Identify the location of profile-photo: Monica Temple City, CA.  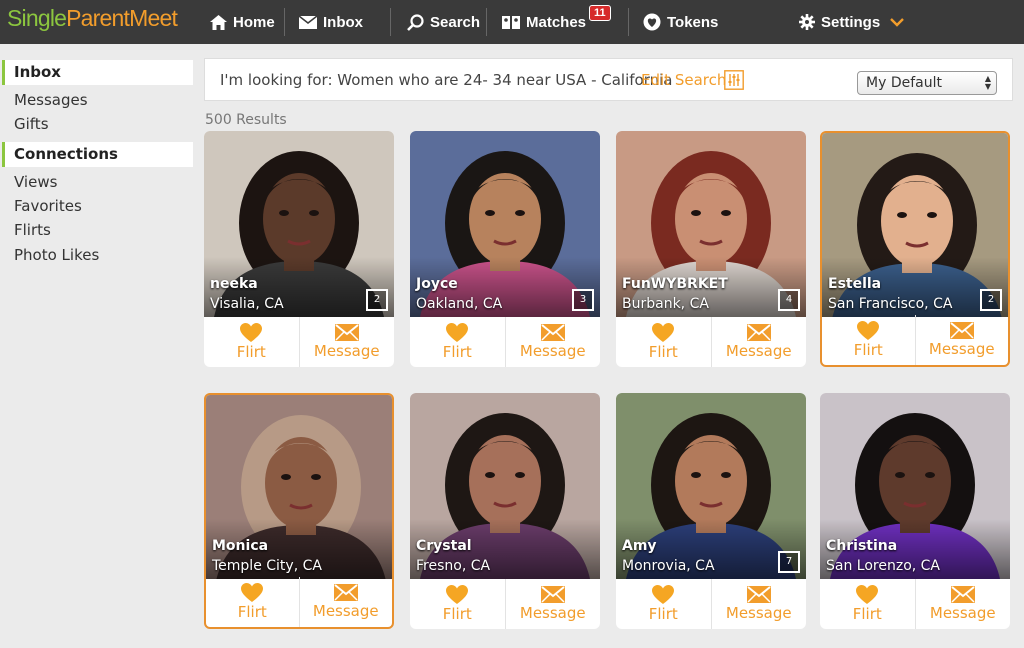
(299, 487).